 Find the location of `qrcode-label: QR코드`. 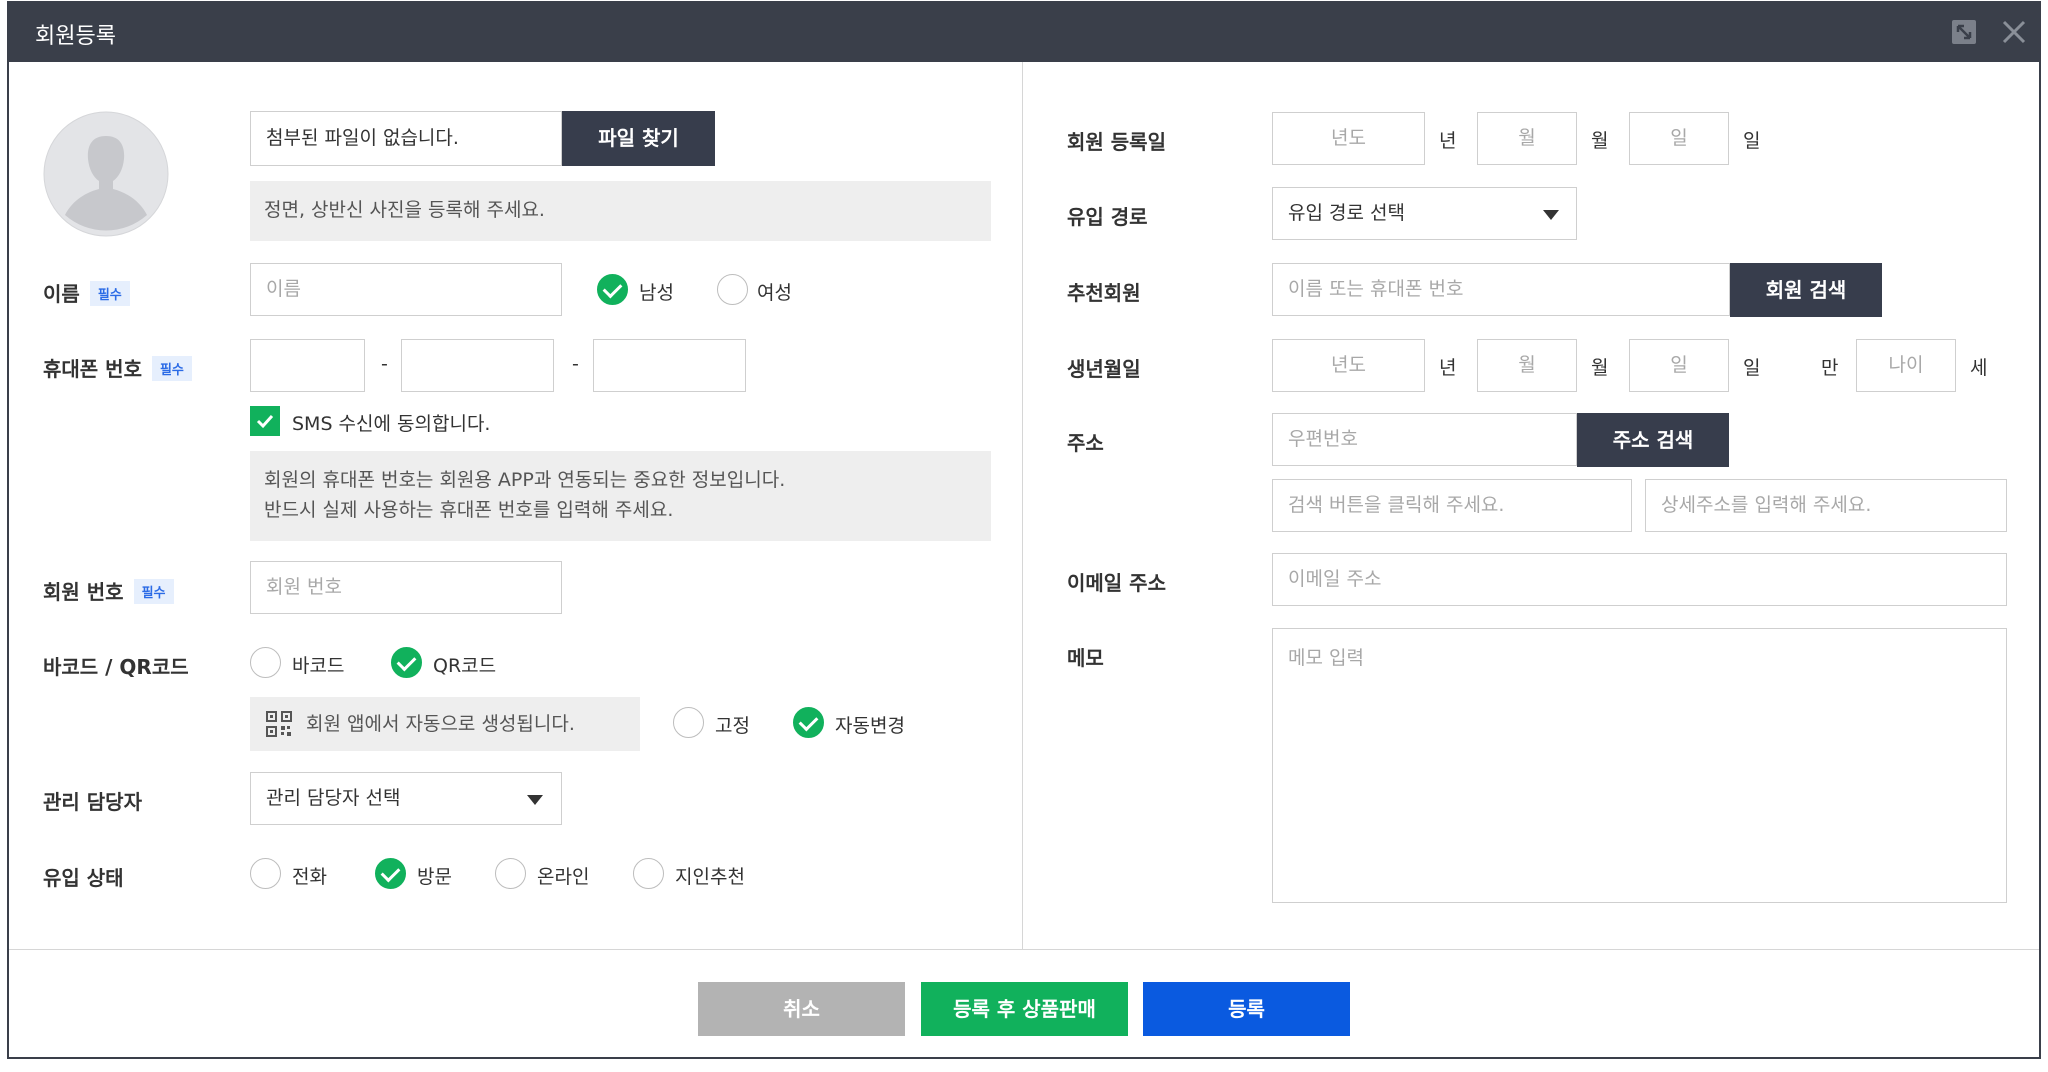

qrcode-label: QR코드 is located at coordinates (465, 666).